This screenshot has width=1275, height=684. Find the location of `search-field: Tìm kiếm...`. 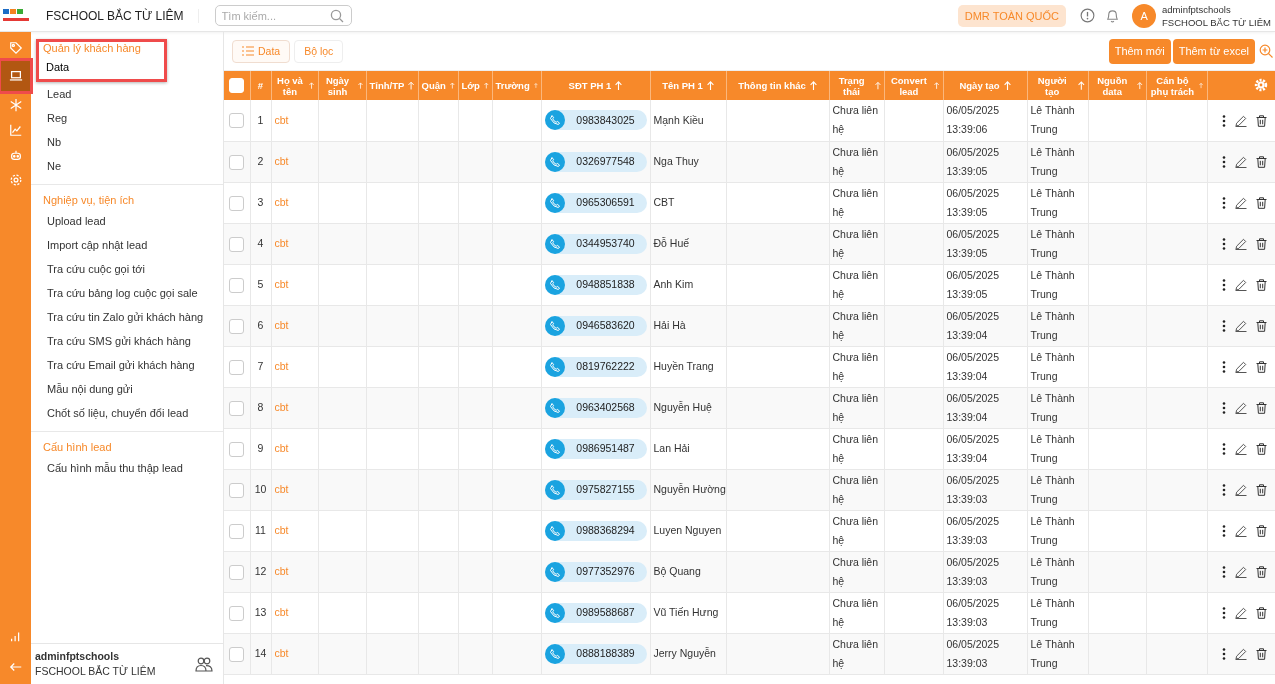

search-field: Tìm kiếm... is located at coordinates (283, 15).